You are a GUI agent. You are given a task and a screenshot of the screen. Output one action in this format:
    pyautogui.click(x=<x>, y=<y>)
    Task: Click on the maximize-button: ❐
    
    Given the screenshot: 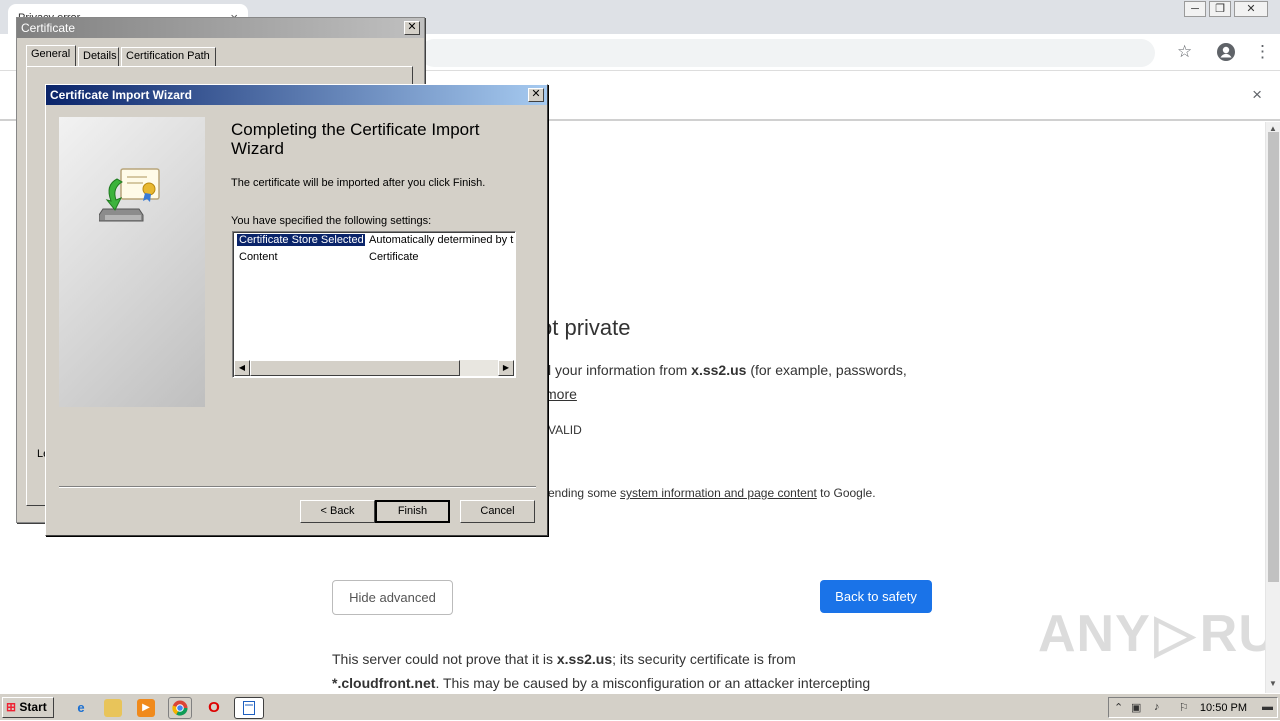 What is the action you would take?
    pyautogui.click(x=1220, y=9)
    